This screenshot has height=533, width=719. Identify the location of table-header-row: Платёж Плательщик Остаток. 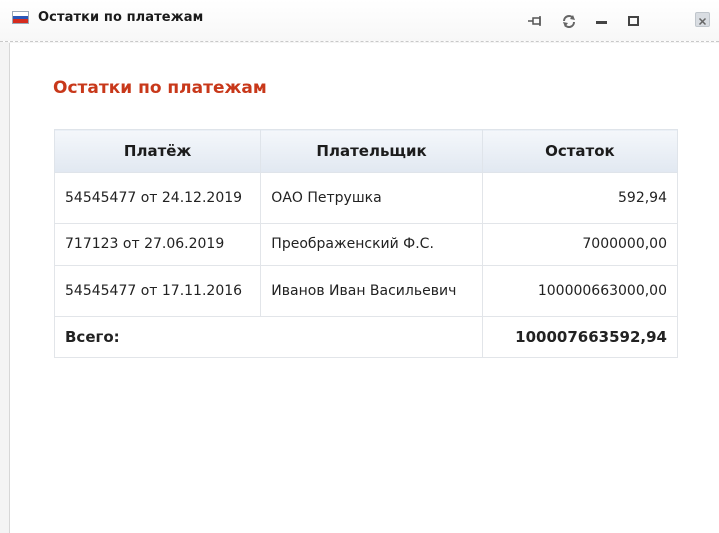
(366, 151).